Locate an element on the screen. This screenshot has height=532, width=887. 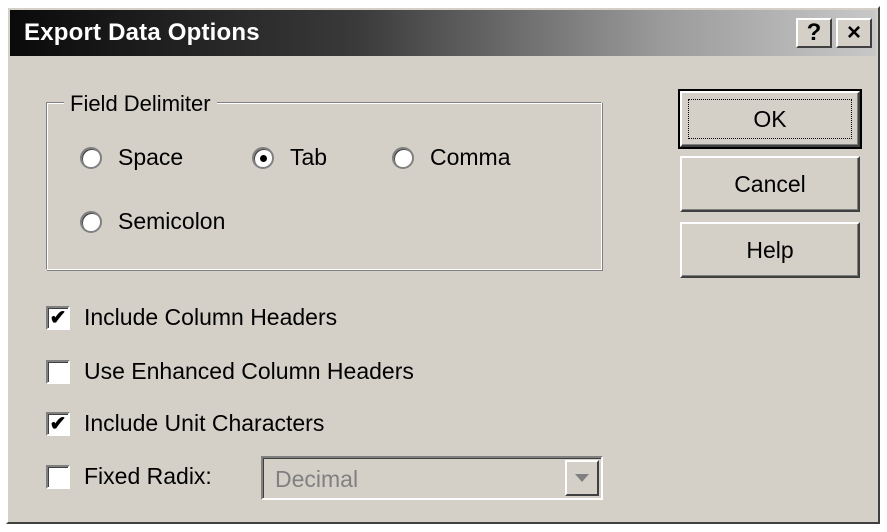
fixed-radix-label: Fixed Radix: is located at coordinates (148, 476).